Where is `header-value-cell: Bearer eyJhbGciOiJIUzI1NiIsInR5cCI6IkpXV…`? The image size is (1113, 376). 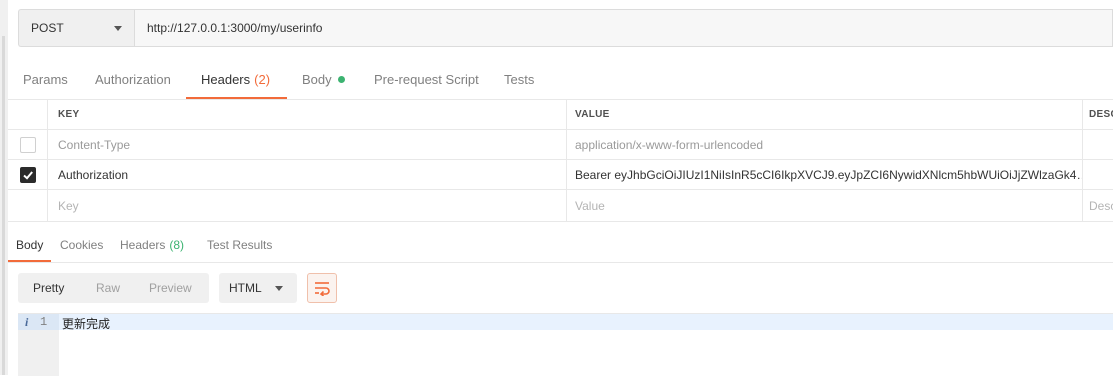
header-value-cell: Bearer eyJhbGciOiJIUzI1NiIsInR5cCI6IkpXV… is located at coordinates (825, 174).